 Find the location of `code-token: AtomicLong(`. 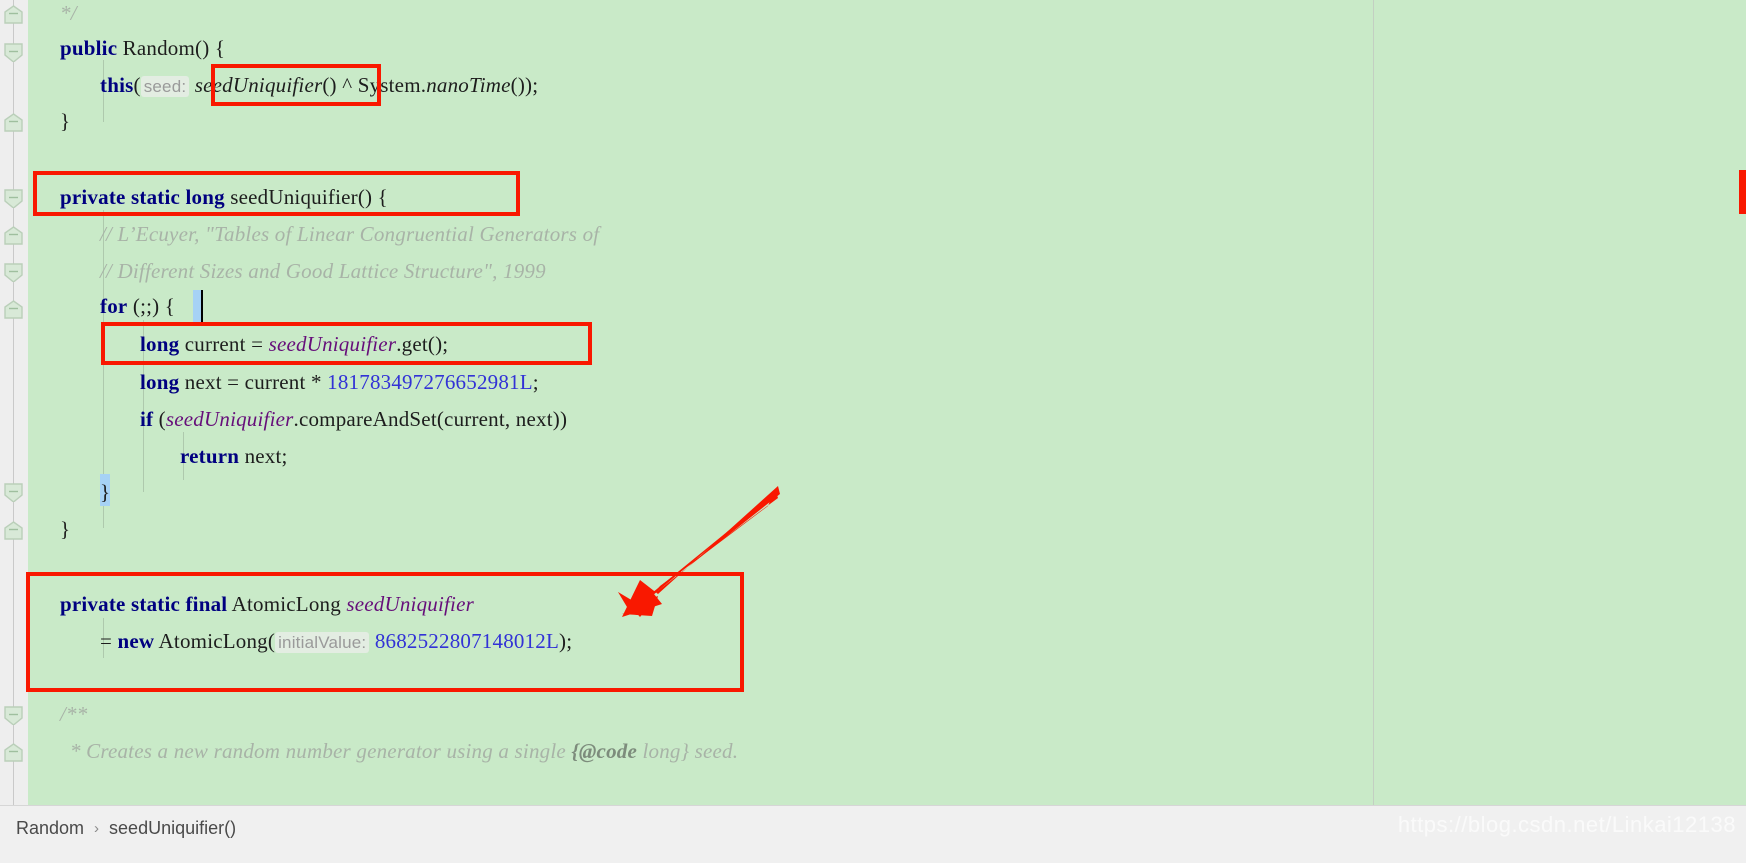

code-token: AtomicLong( is located at coordinates (215, 641).